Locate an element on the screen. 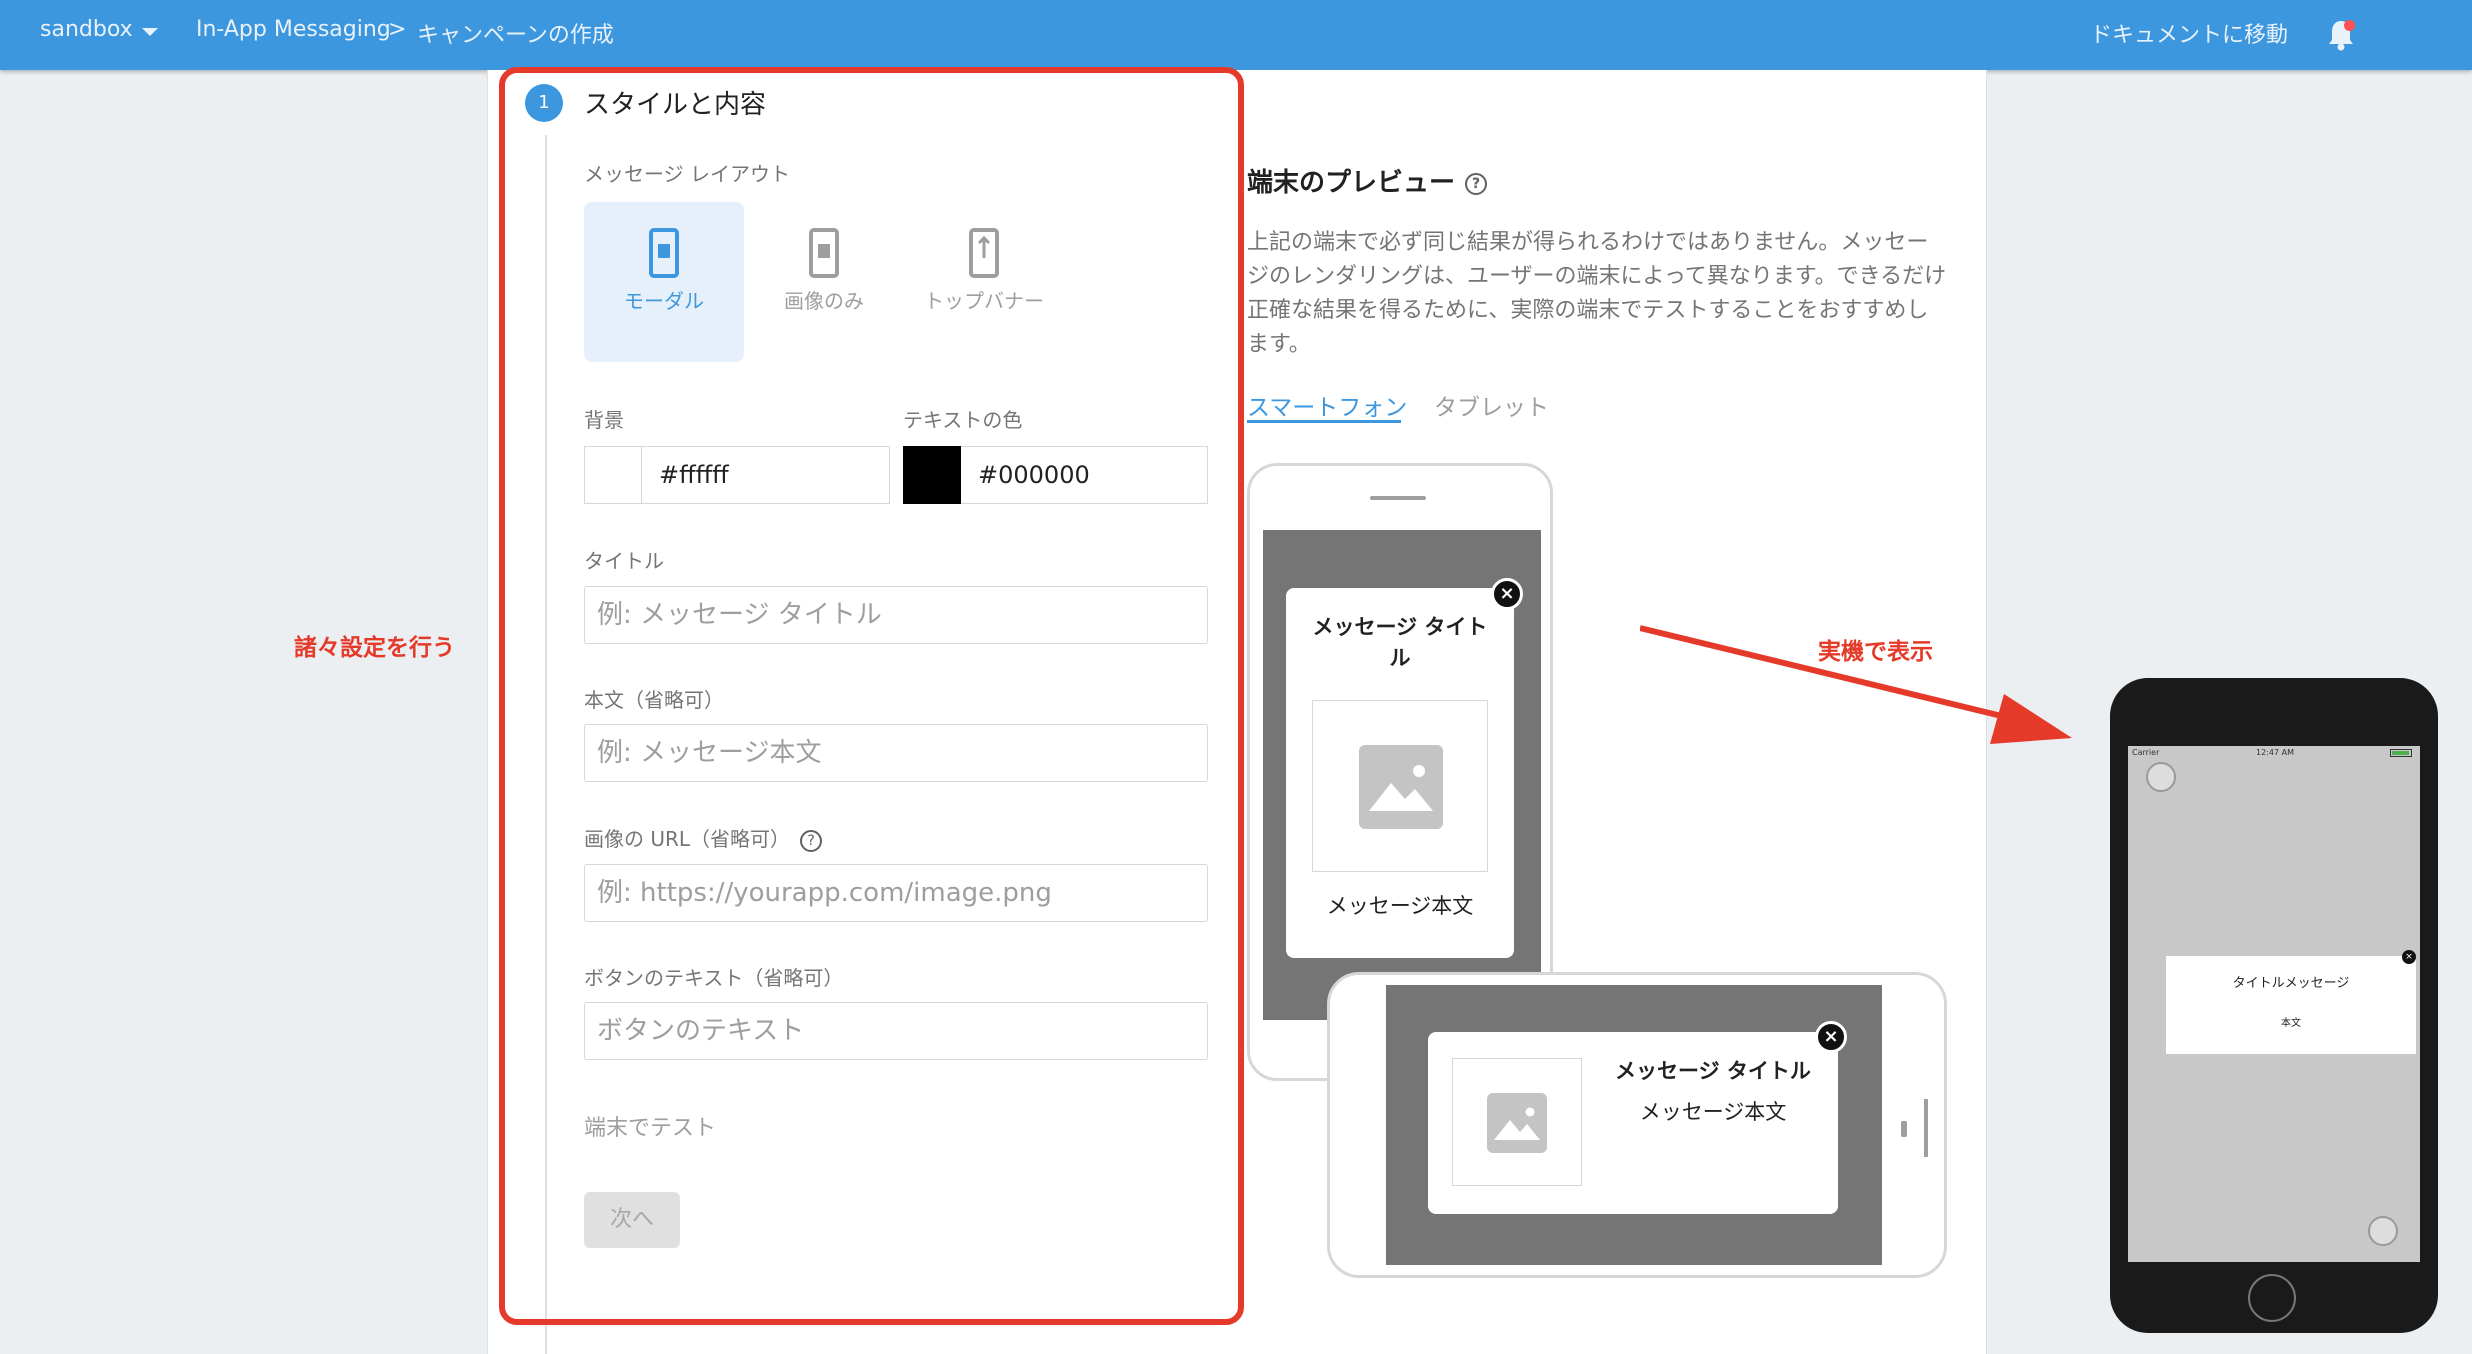  phone-modal-title: メッセージ タイトル is located at coordinates (1400, 642).